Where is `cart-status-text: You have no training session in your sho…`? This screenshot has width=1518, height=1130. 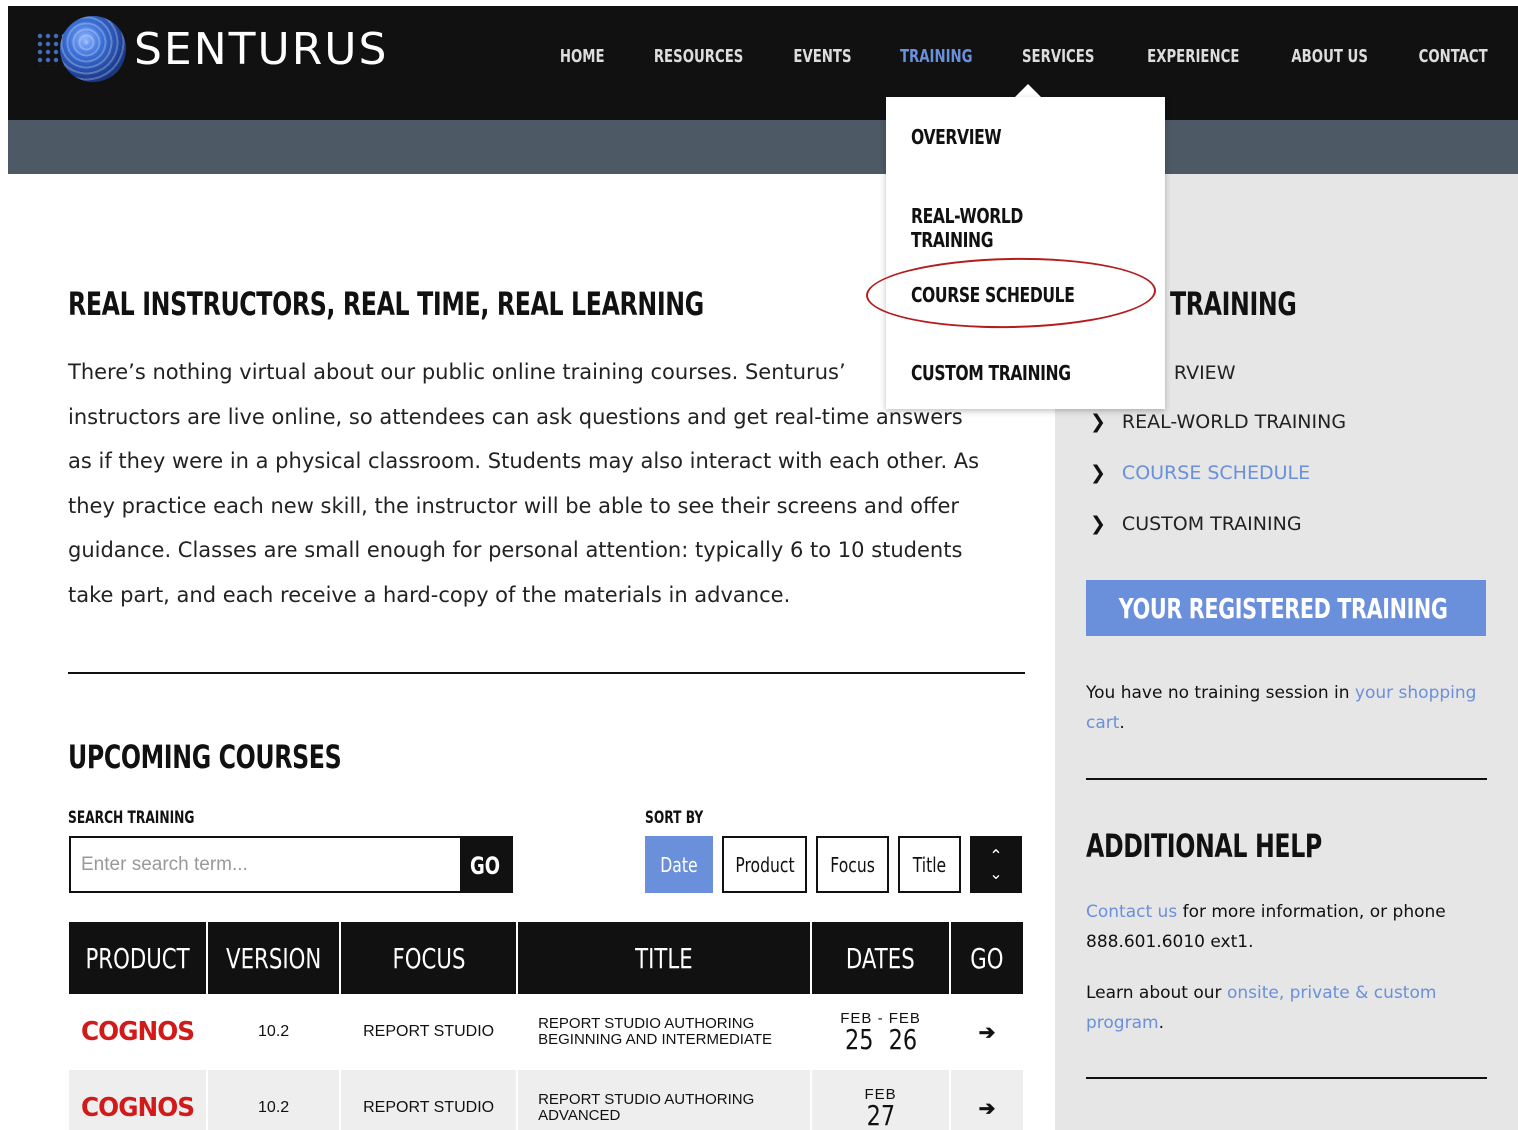
cart-status-text: You have no training session in your sho… is located at coordinates (1283, 708).